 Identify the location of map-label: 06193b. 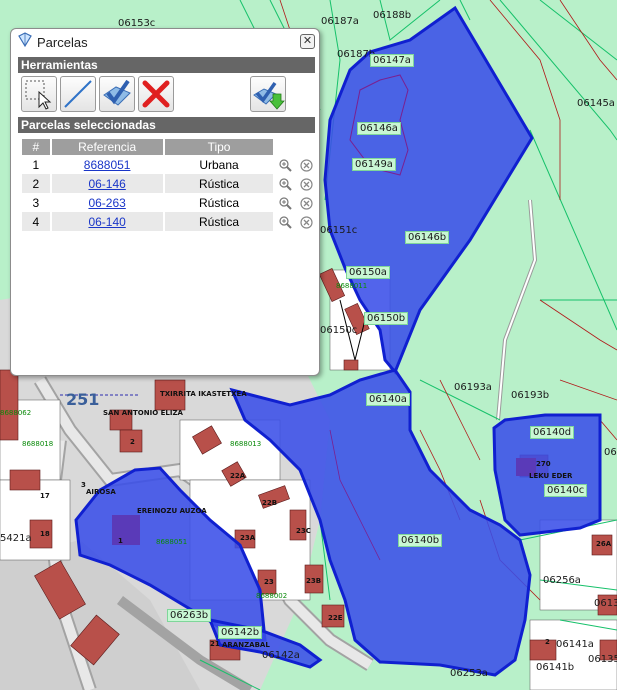
(530, 395).